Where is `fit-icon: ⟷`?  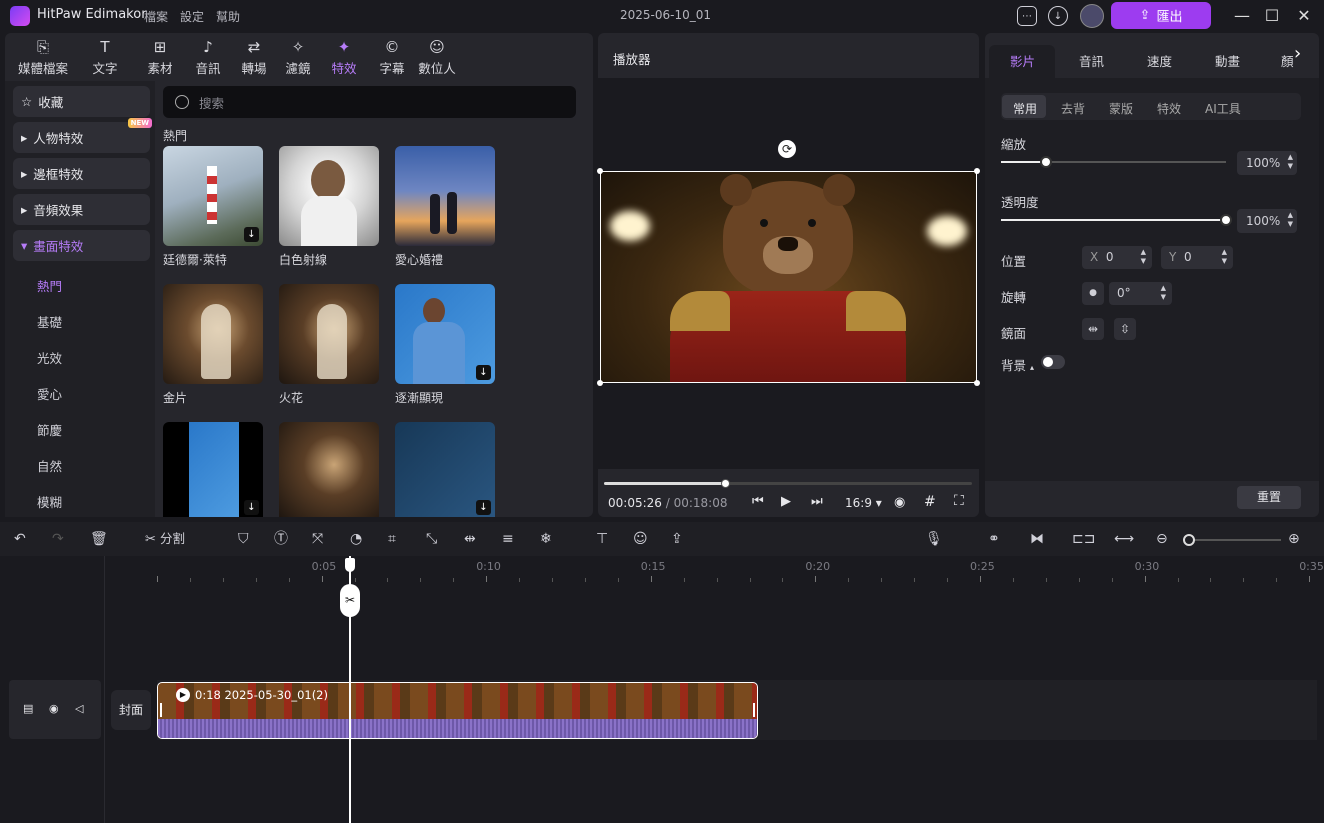 fit-icon: ⟷ is located at coordinates (1124, 539).